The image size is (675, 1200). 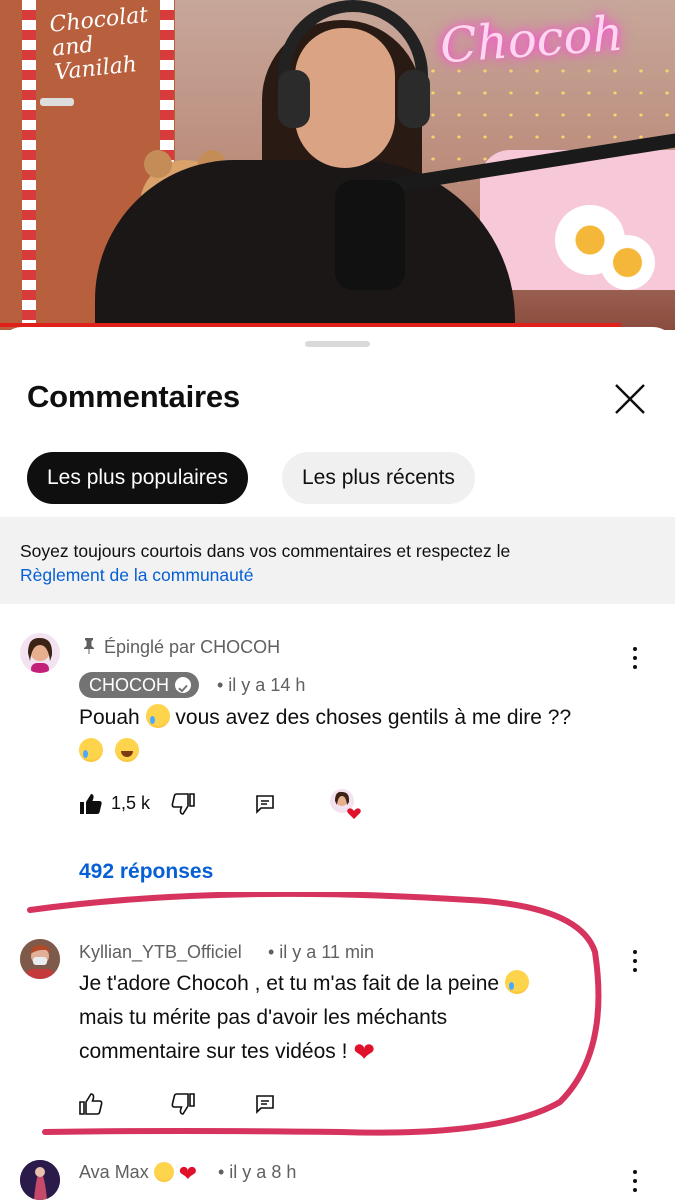 What do you see at coordinates (89, 646) in the screenshot?
I see `pin-icon` at bounding box center [89, 646].